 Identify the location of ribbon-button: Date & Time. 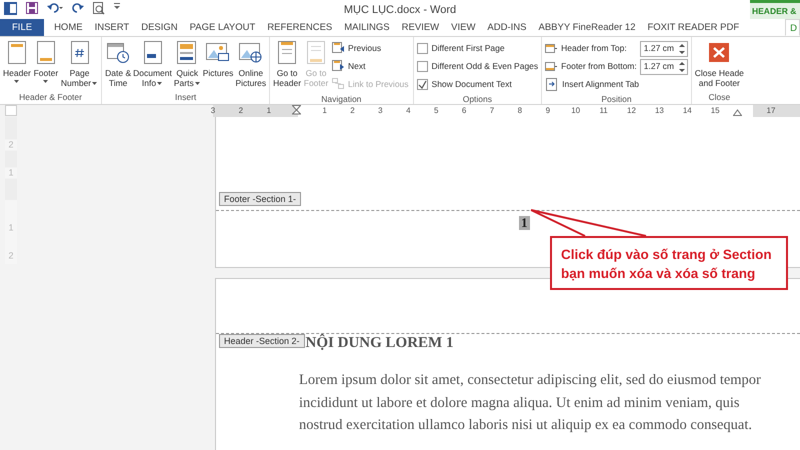
(118, 65).